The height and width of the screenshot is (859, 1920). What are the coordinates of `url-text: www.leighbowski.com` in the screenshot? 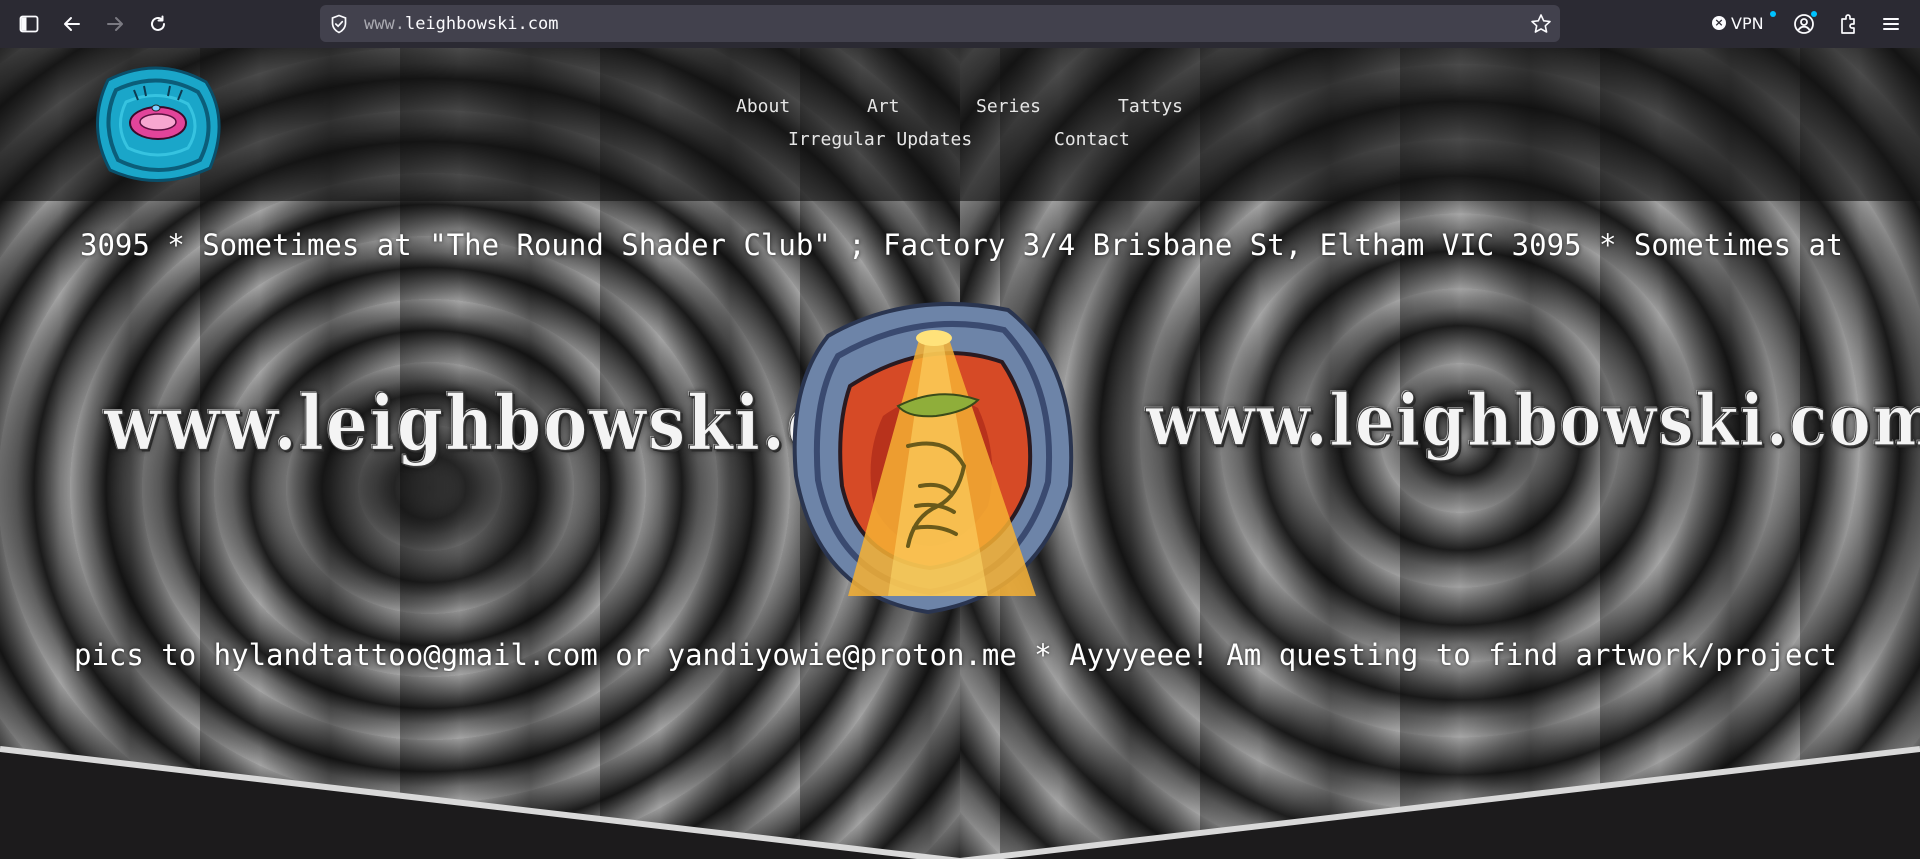 It's located at (461, 24).